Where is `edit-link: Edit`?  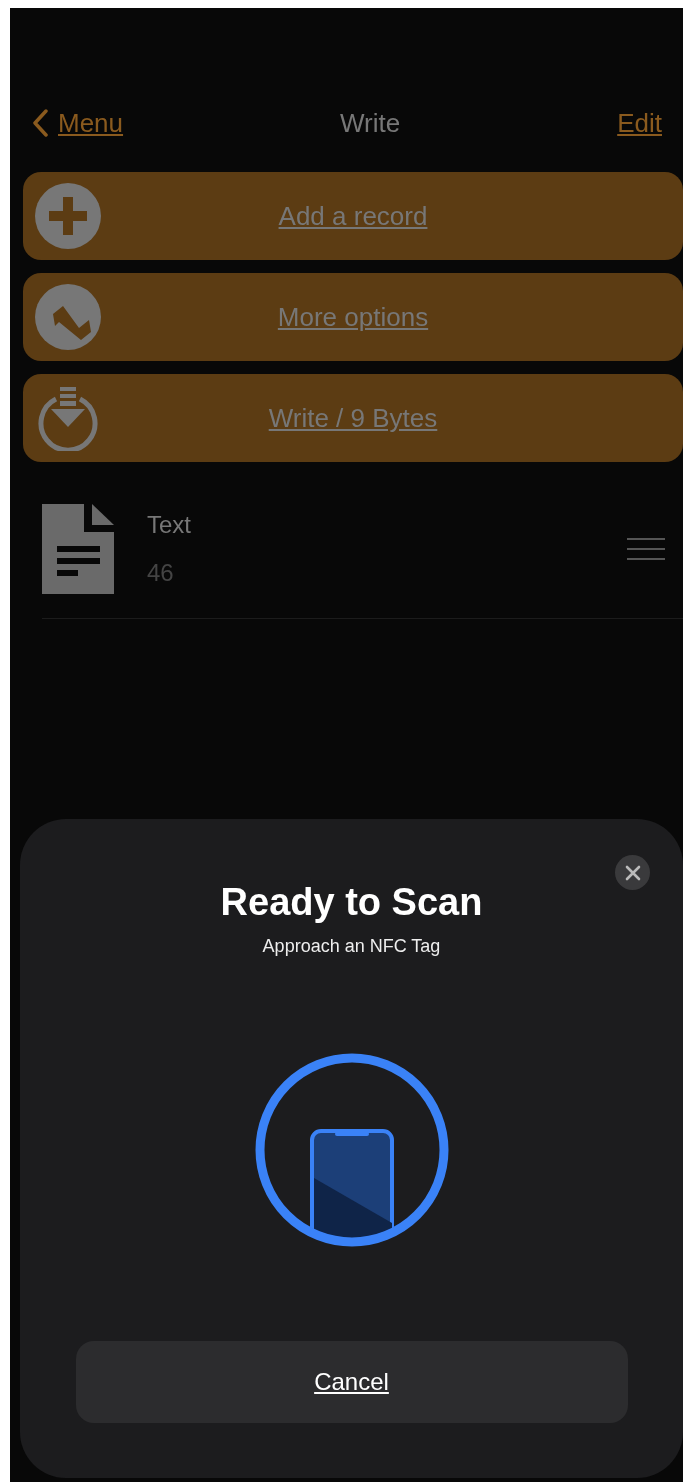 edit-link: Edit is located at coordinates (639, 123).